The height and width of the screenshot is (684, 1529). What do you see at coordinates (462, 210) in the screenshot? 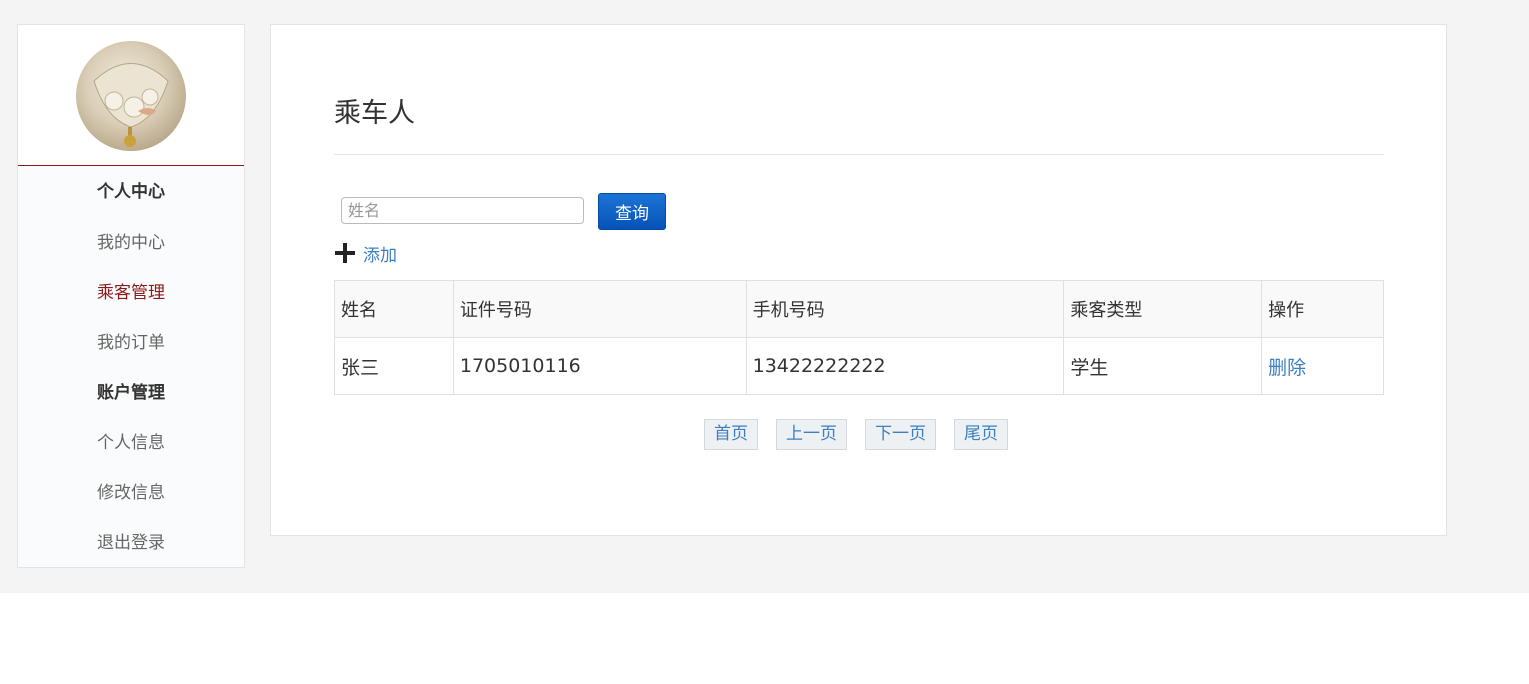
I see `name-search-input` at bounding box center [462, 210].